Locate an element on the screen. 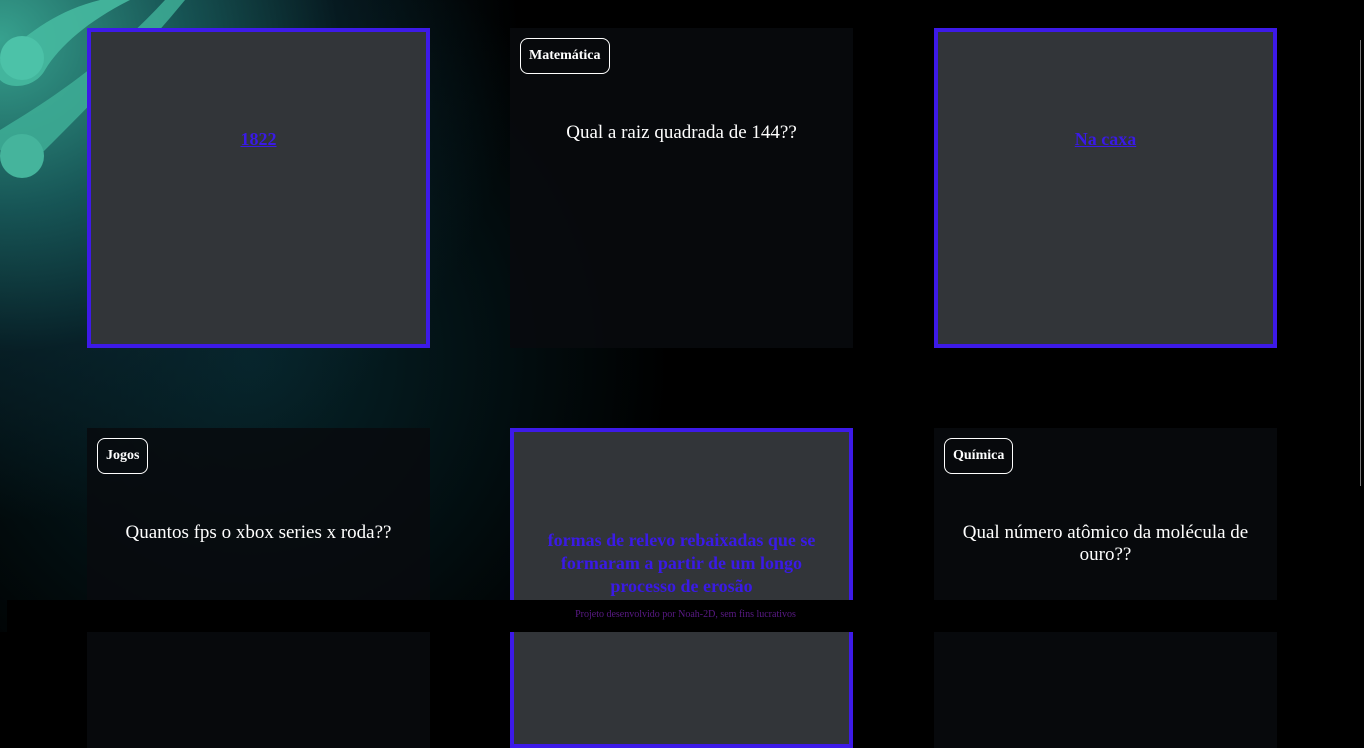 The width and height of the screenshot is (1364, 748). category-badge: Jogos is located at coordinates (123, 456).